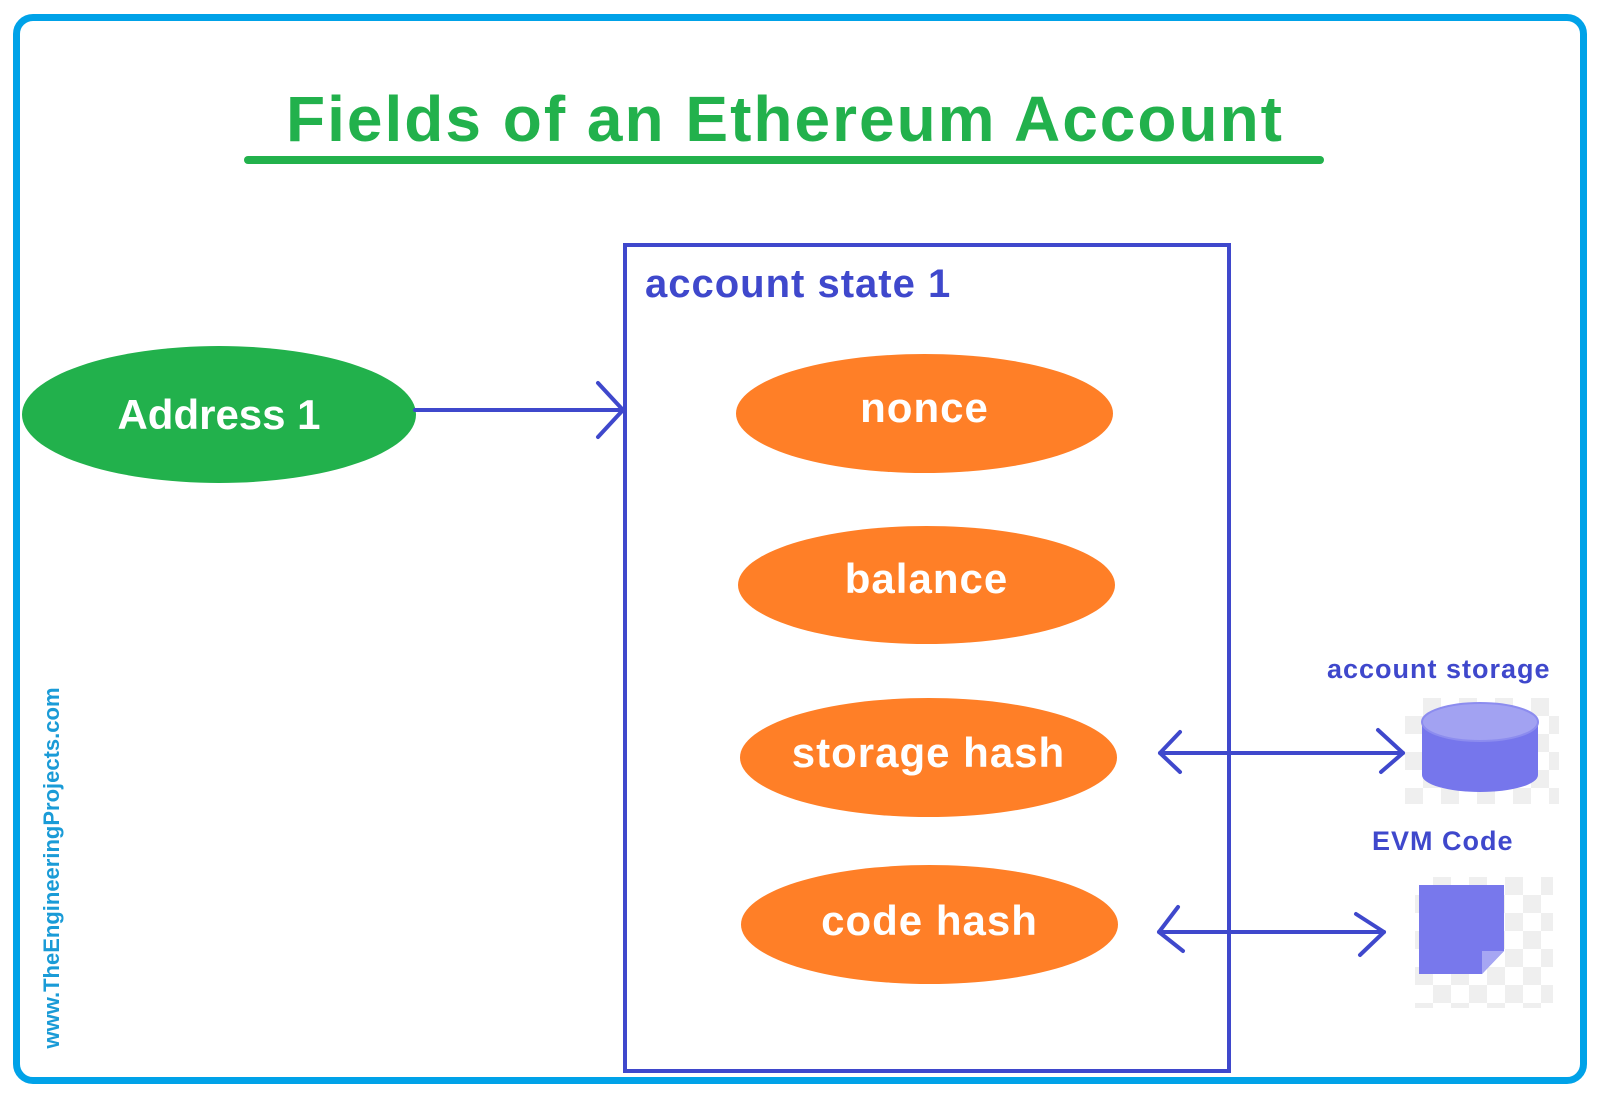  Describe the element at coordinates (924, 407) in the screenshot. I see `field-label-nonce: nonce` at that location.